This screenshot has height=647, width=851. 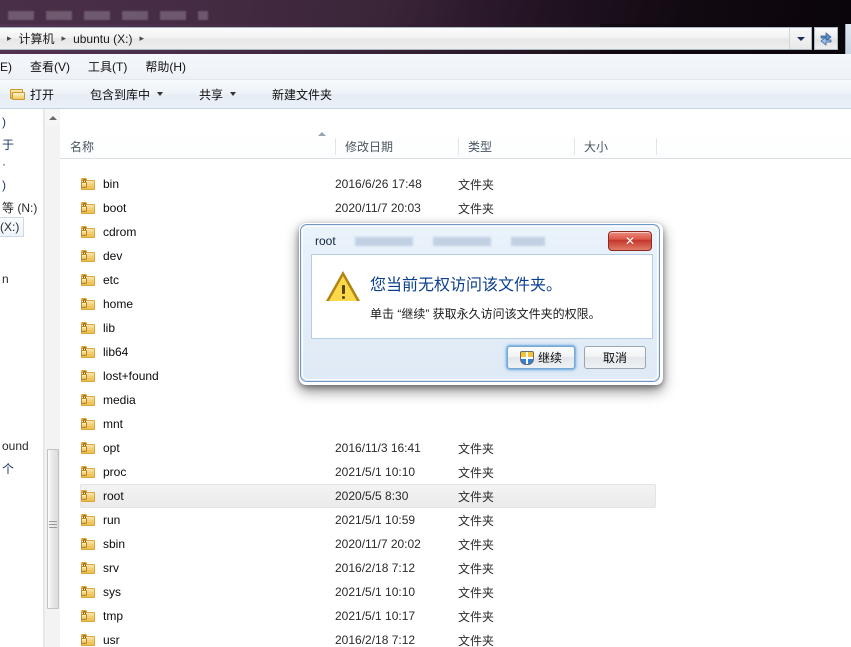 I want to click on scrollbar-grip-icon, so click(x=53, y=524).